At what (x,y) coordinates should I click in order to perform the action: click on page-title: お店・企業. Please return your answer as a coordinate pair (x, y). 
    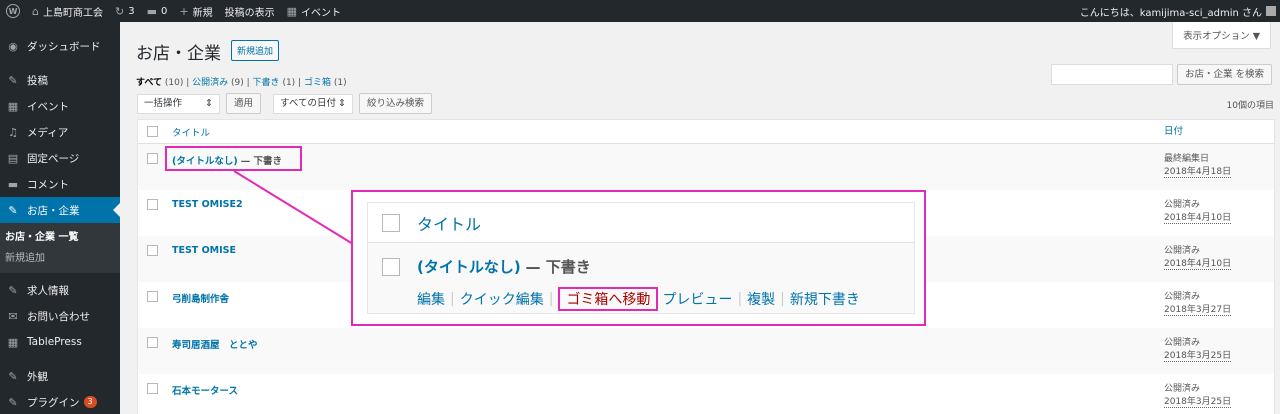
    Looking at the image, I should click on (178, 54).